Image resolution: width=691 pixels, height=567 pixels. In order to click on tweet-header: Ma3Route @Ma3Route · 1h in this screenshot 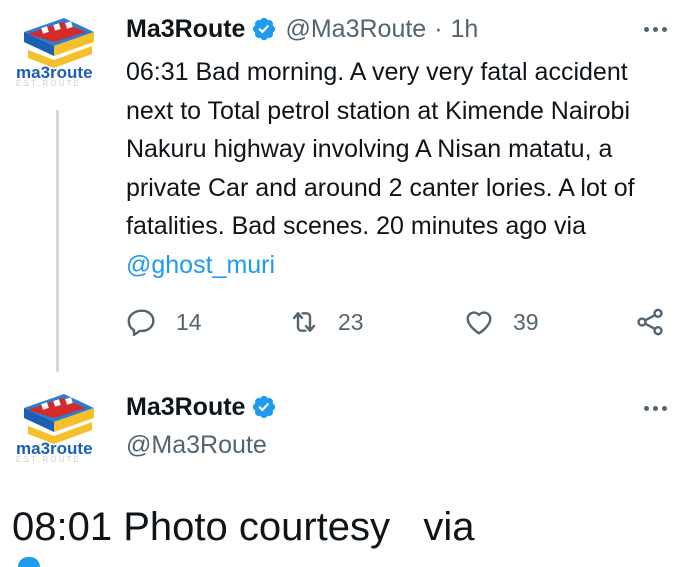, I will do `click(302, 29)`.